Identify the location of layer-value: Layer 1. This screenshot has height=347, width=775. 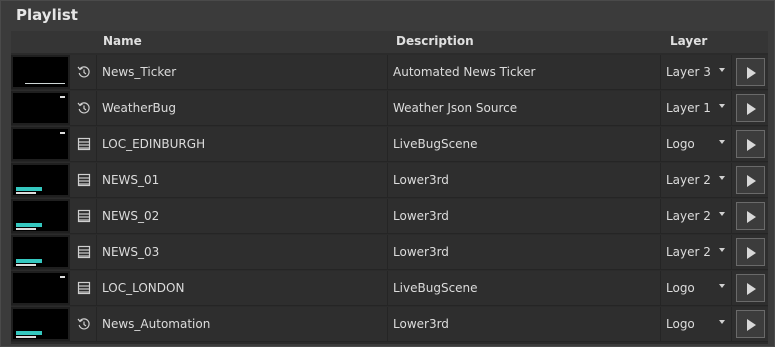
(688, 108).